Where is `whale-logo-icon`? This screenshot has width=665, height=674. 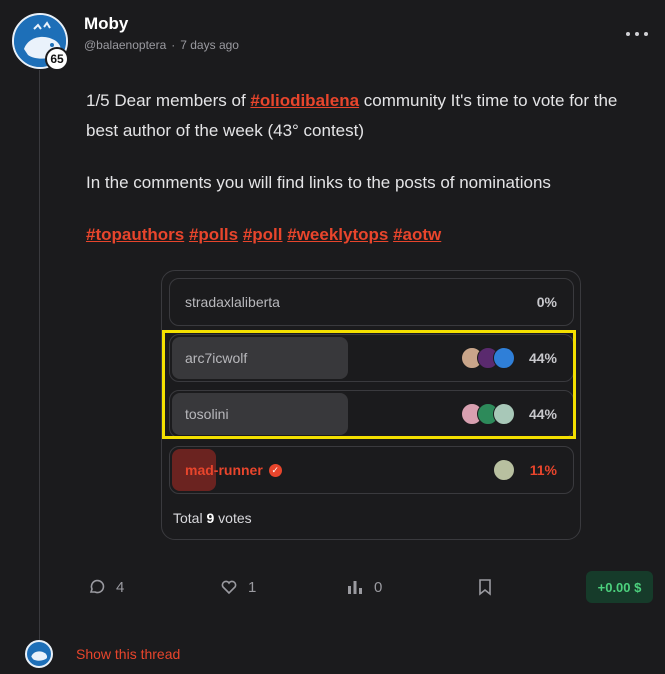 whale-logo-icon is located at coordinates (39, 656).